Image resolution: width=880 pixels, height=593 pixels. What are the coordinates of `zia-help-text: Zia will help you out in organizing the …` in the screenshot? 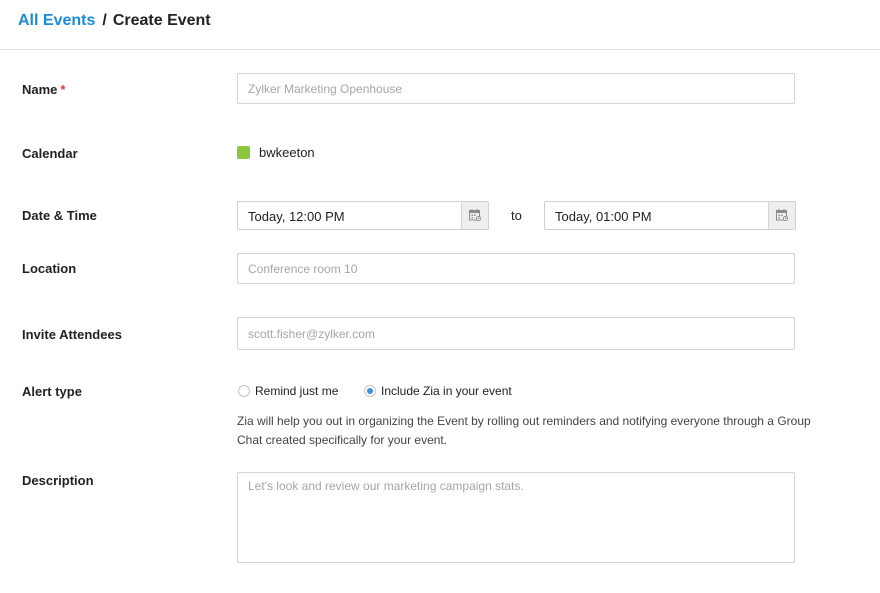 It's located at (537, 431).